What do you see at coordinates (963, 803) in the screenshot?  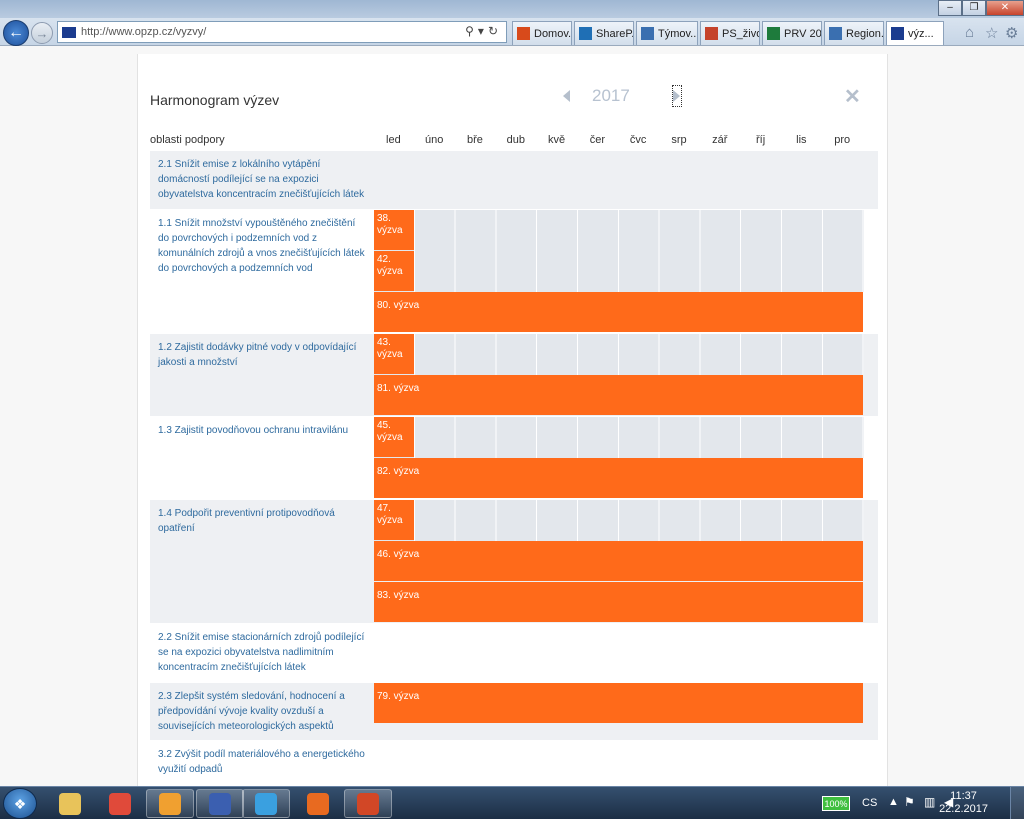 I see `clock: 11:37 22.2.2017` at bounding box center [963, 803].